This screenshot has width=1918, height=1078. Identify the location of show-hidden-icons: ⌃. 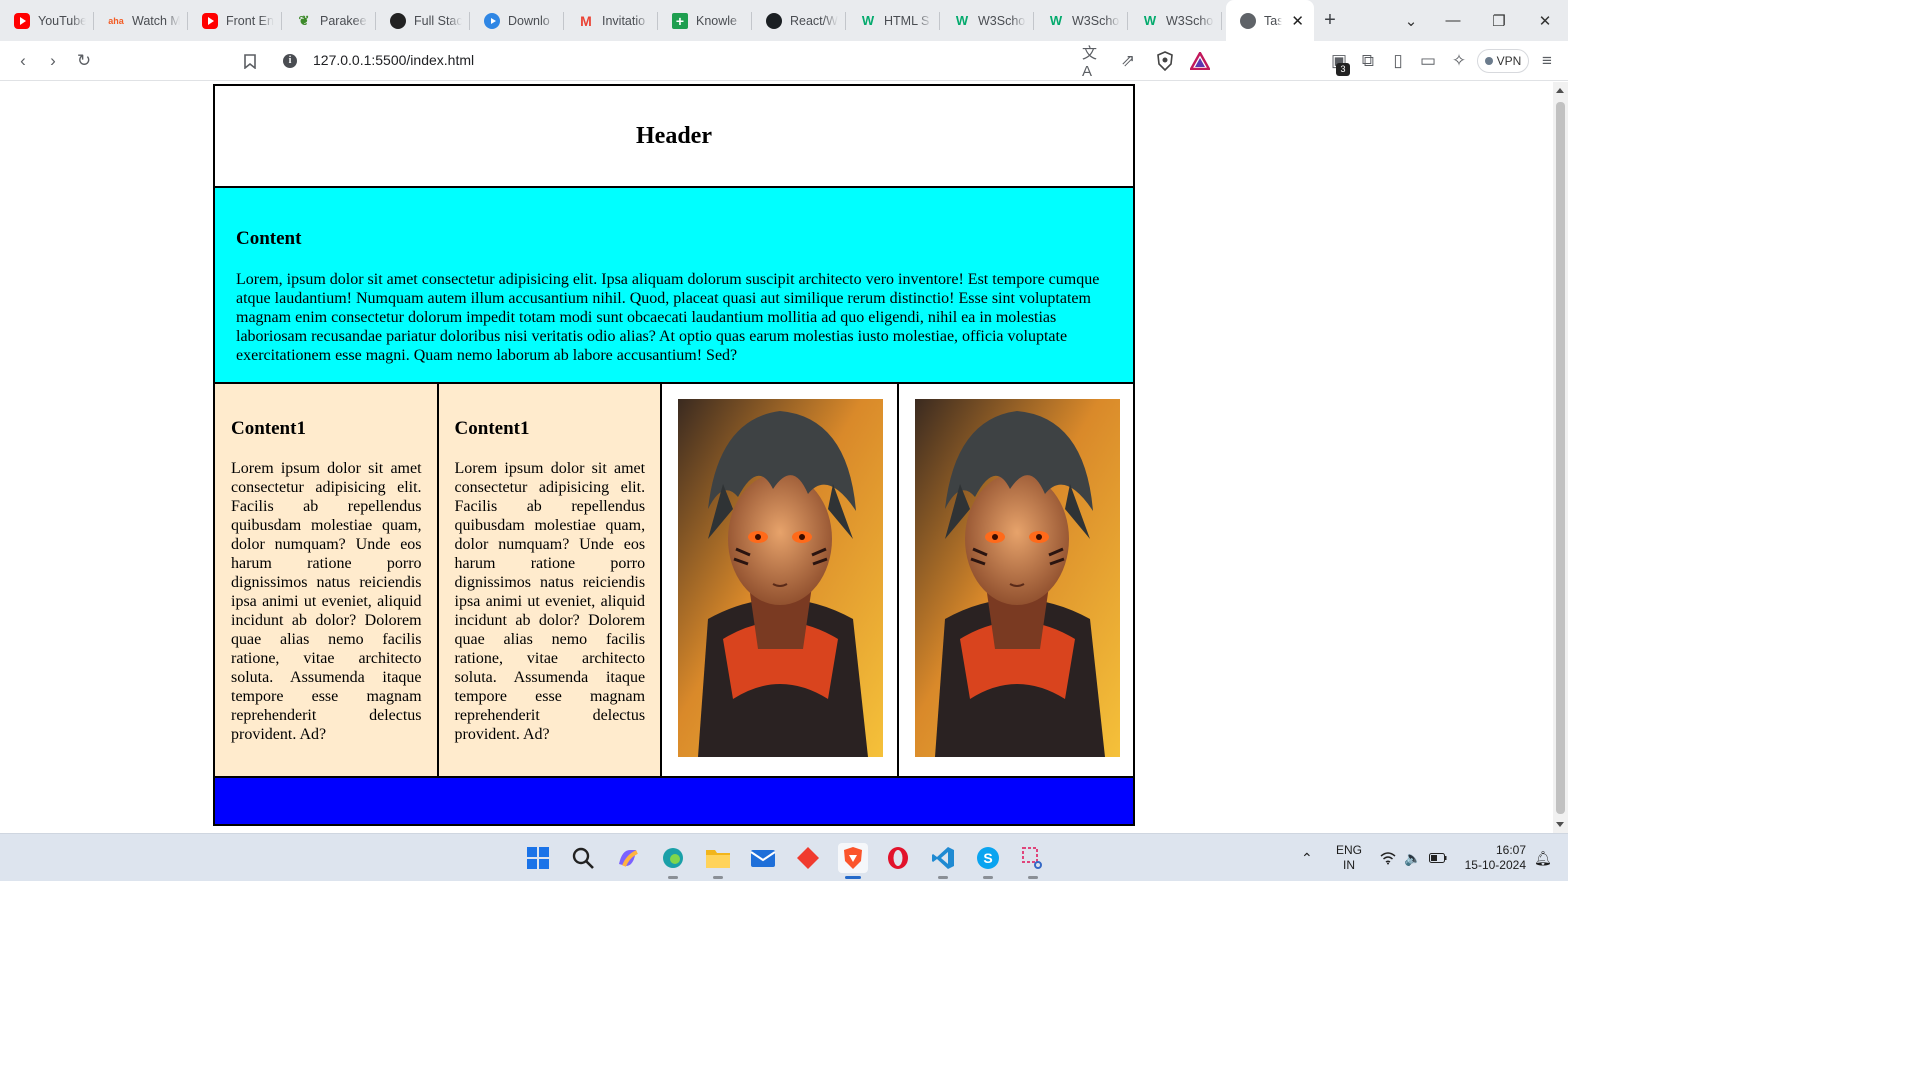
(1307, 858).